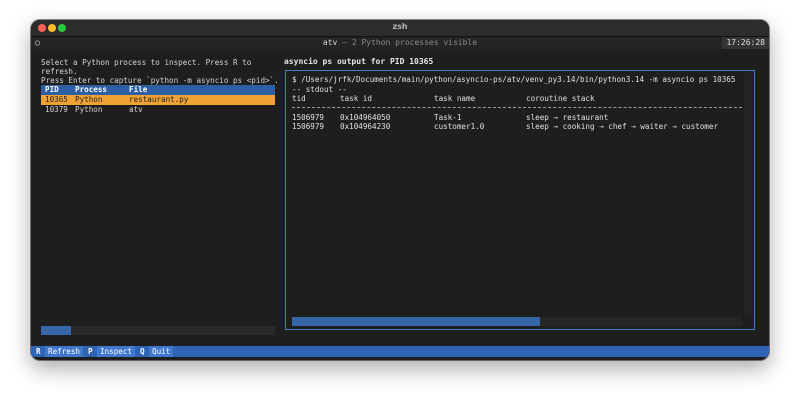 The image size is (800, 403). Describe the element at coordinates (91, 89) in the screenshot. I see `column-header-process: Process` at that location.